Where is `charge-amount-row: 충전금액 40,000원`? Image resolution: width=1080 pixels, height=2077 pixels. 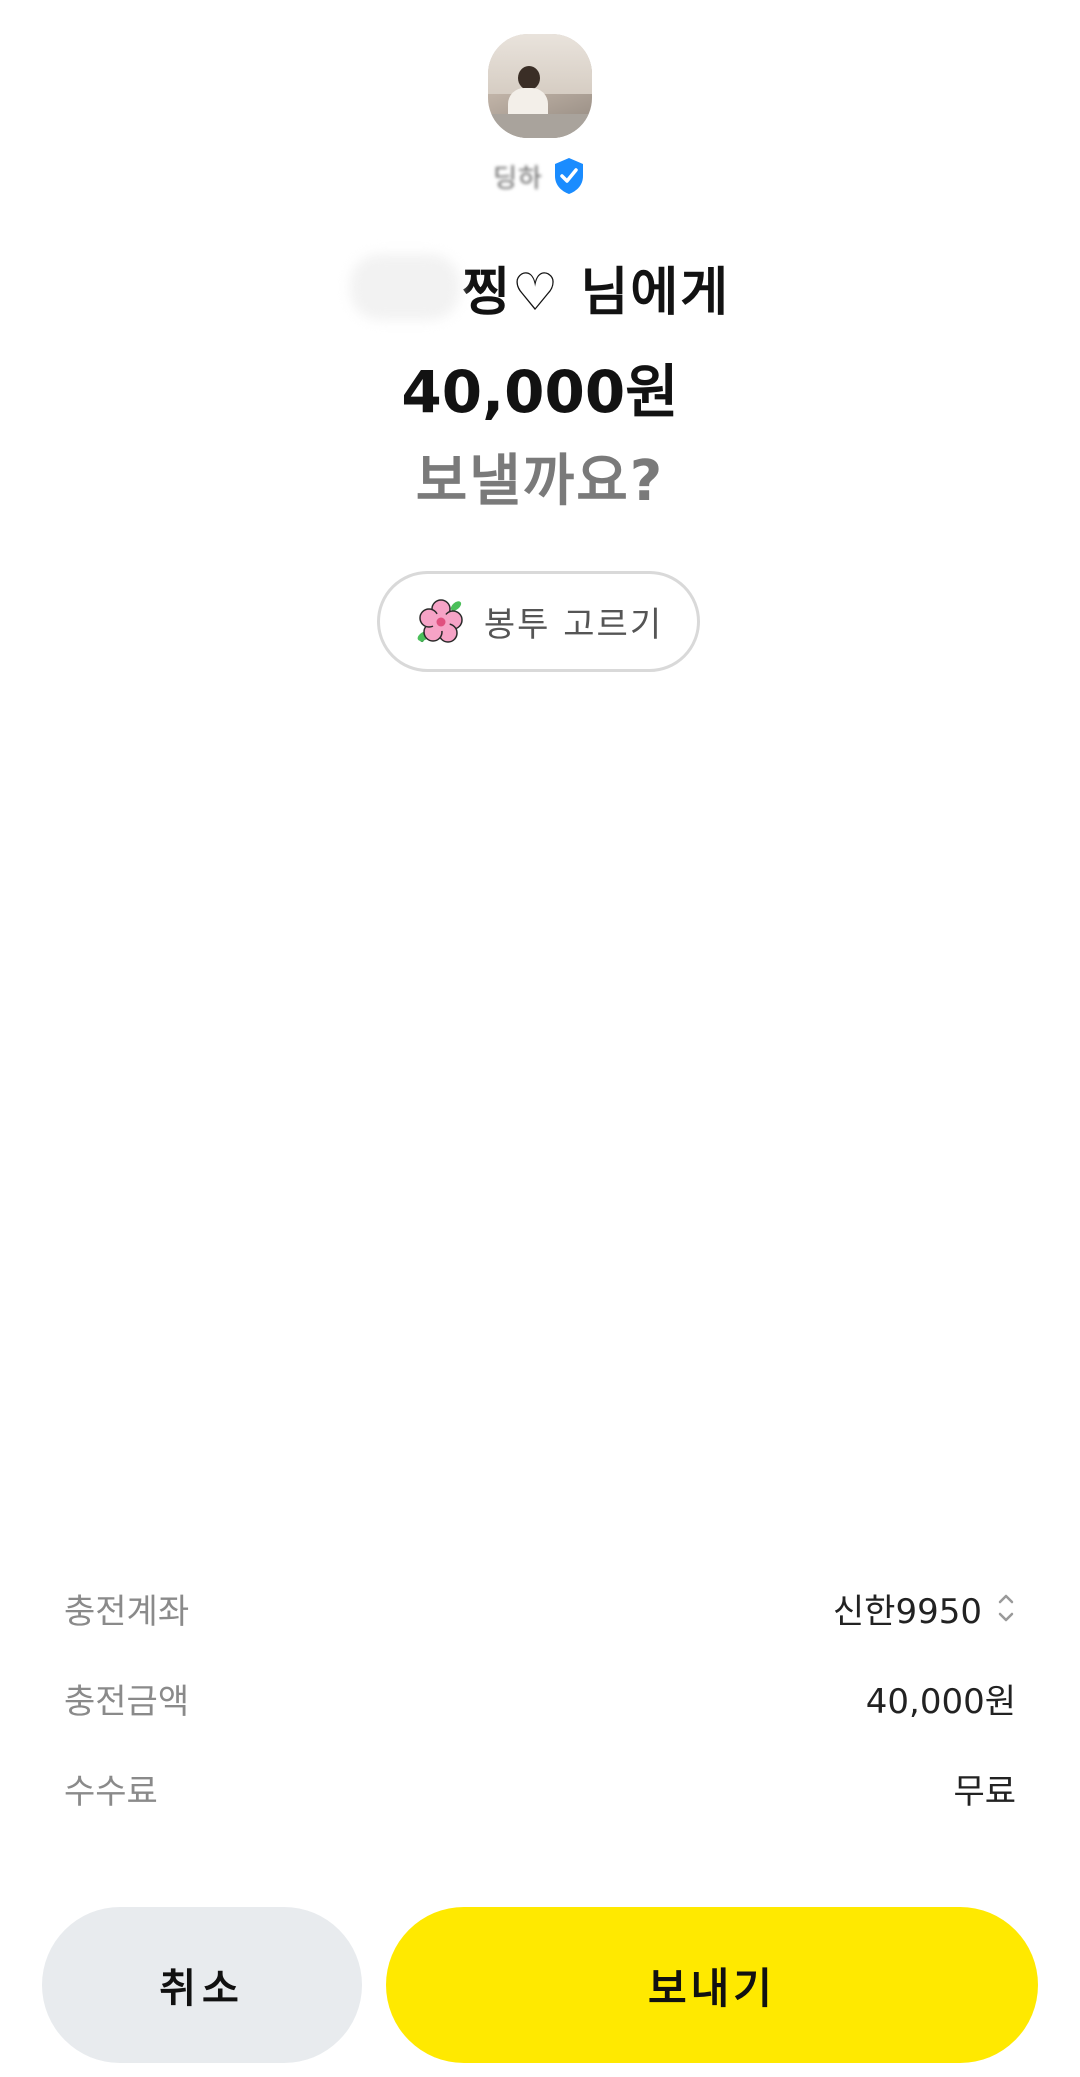
charge-amount-row: 충전금액 40,000원 is located at coordinates (540, 1698).